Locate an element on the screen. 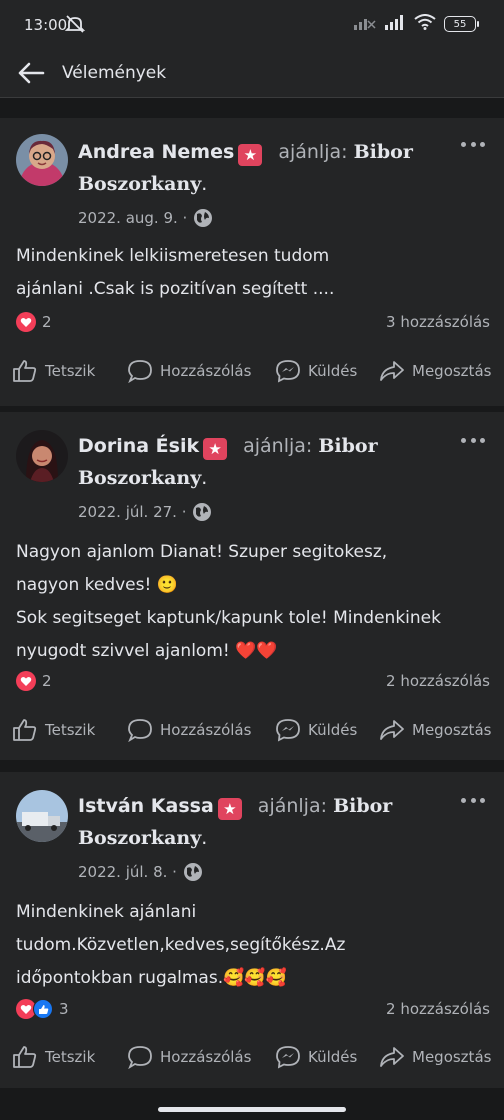 Image resolution: width=504 pixels, height=1120 pixels. post-header: Andrea Nemes ★ ajánlja: Bibor Boszorkany. is located at coordinates (261, 168).